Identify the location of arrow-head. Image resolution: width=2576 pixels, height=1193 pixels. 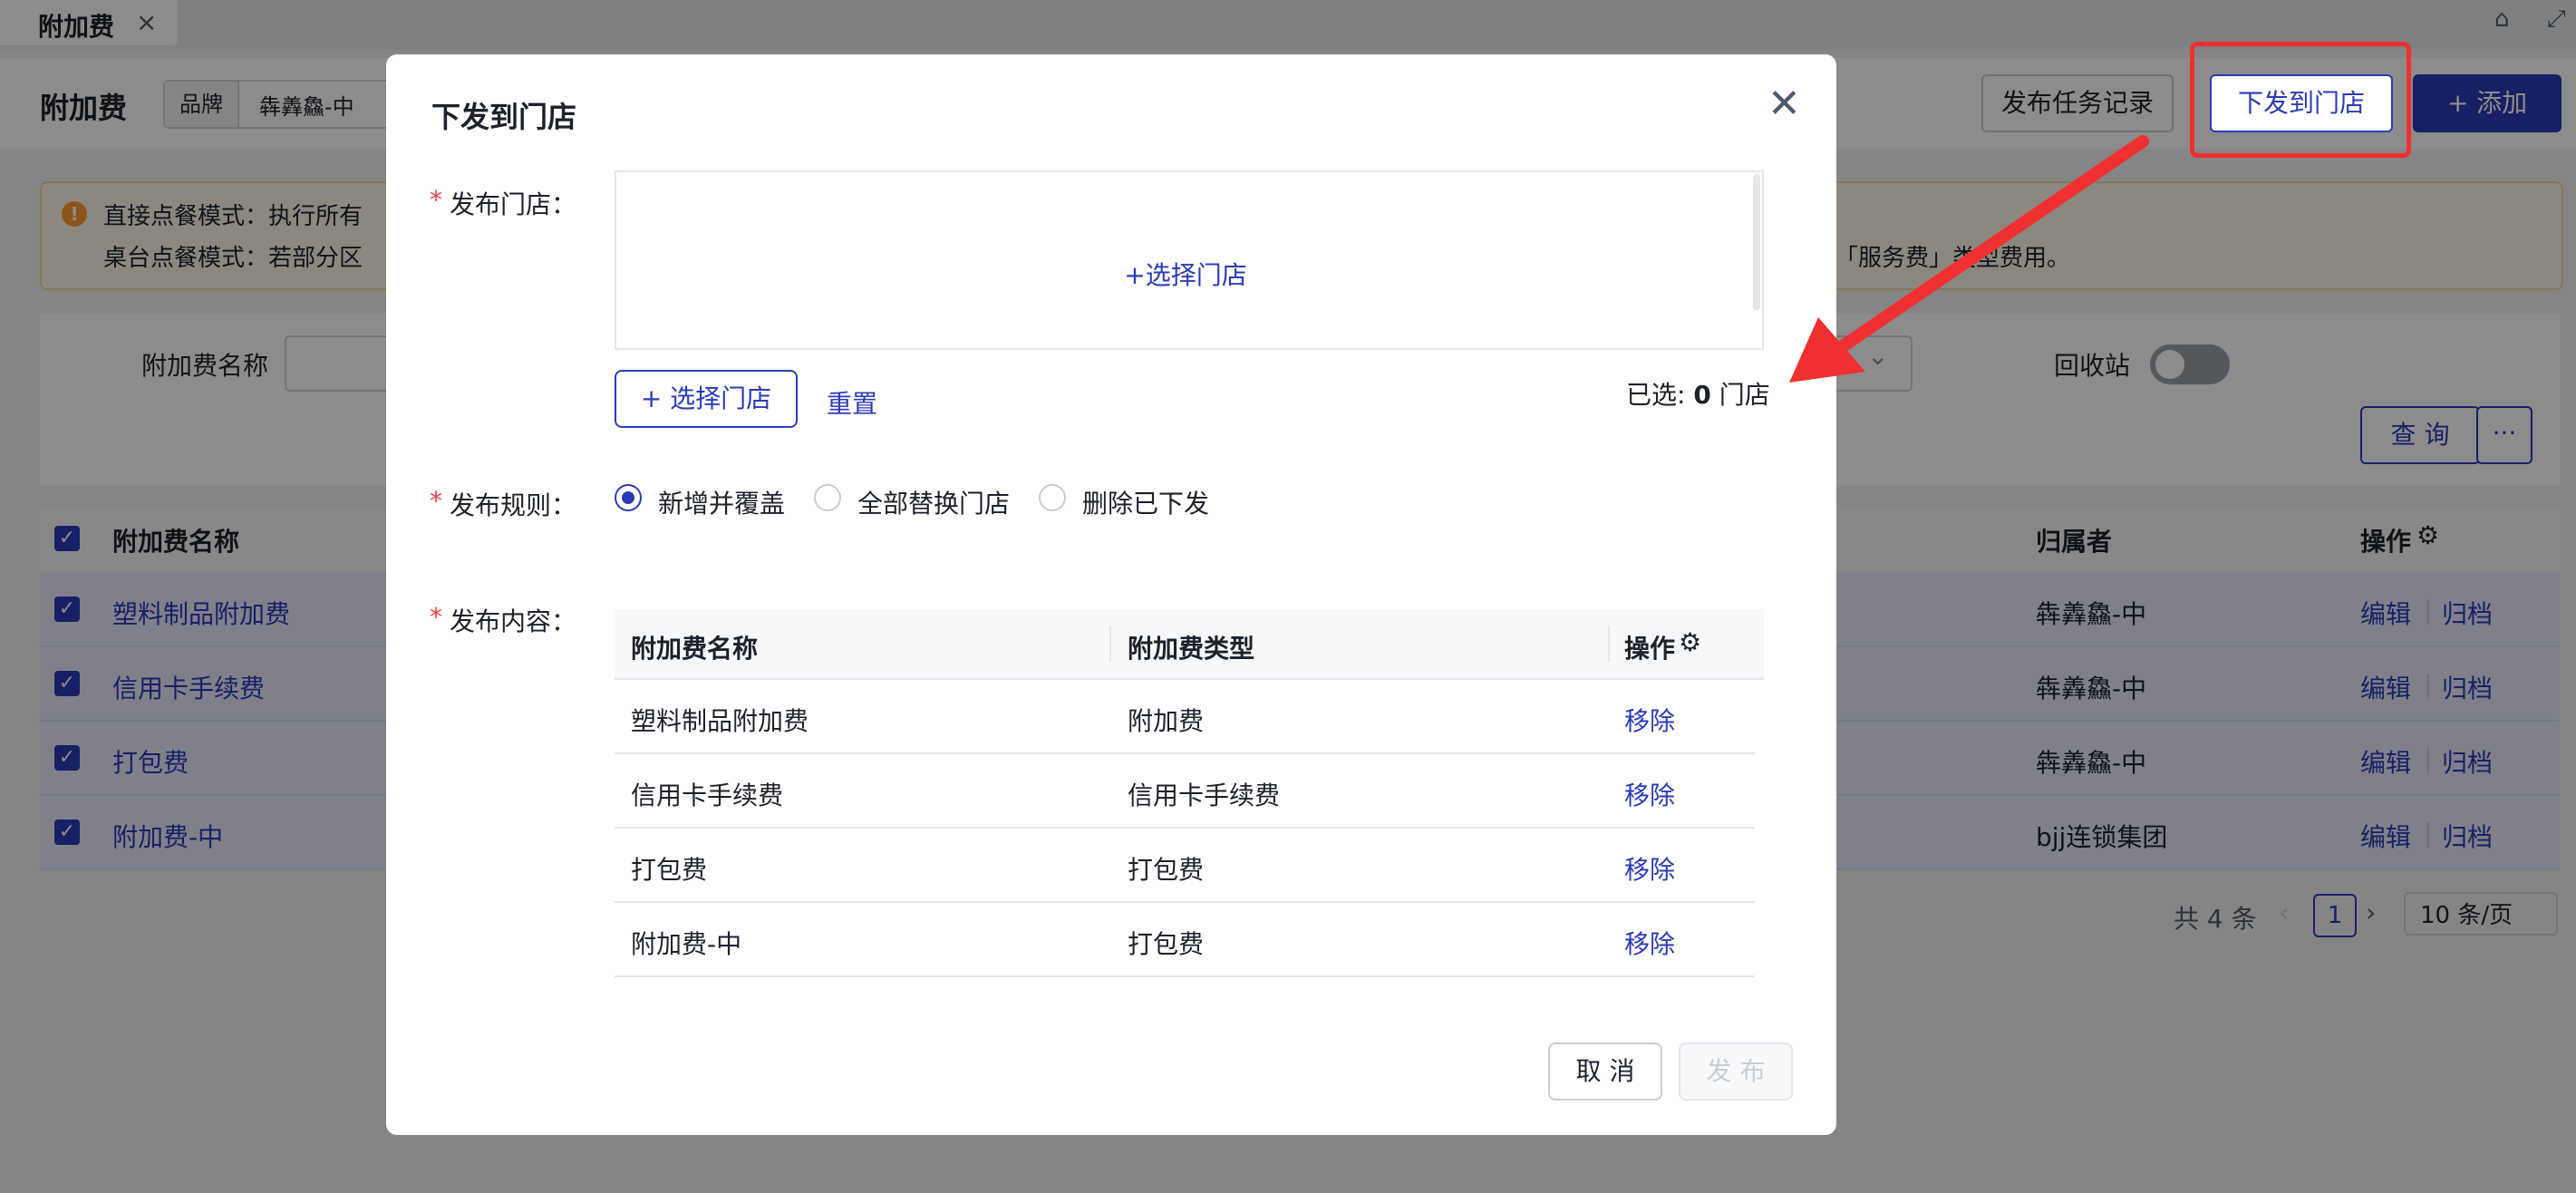
(1827, 350).